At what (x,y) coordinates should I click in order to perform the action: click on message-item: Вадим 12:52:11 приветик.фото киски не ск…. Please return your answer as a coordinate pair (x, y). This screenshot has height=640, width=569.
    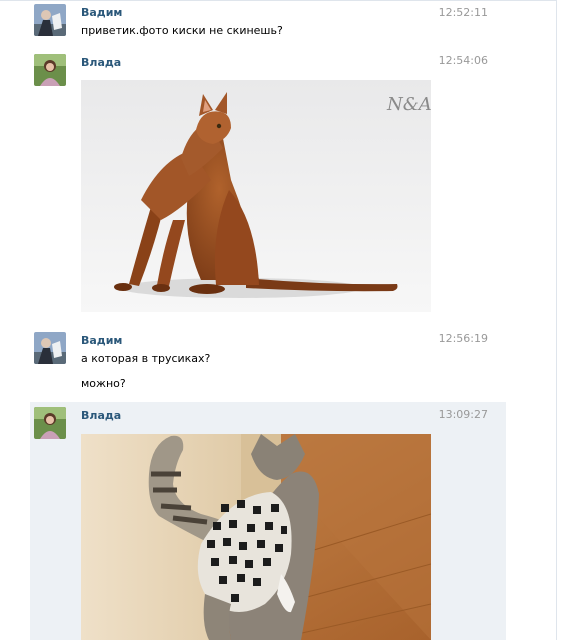
    Looking at the image, I should click on (278, 23).